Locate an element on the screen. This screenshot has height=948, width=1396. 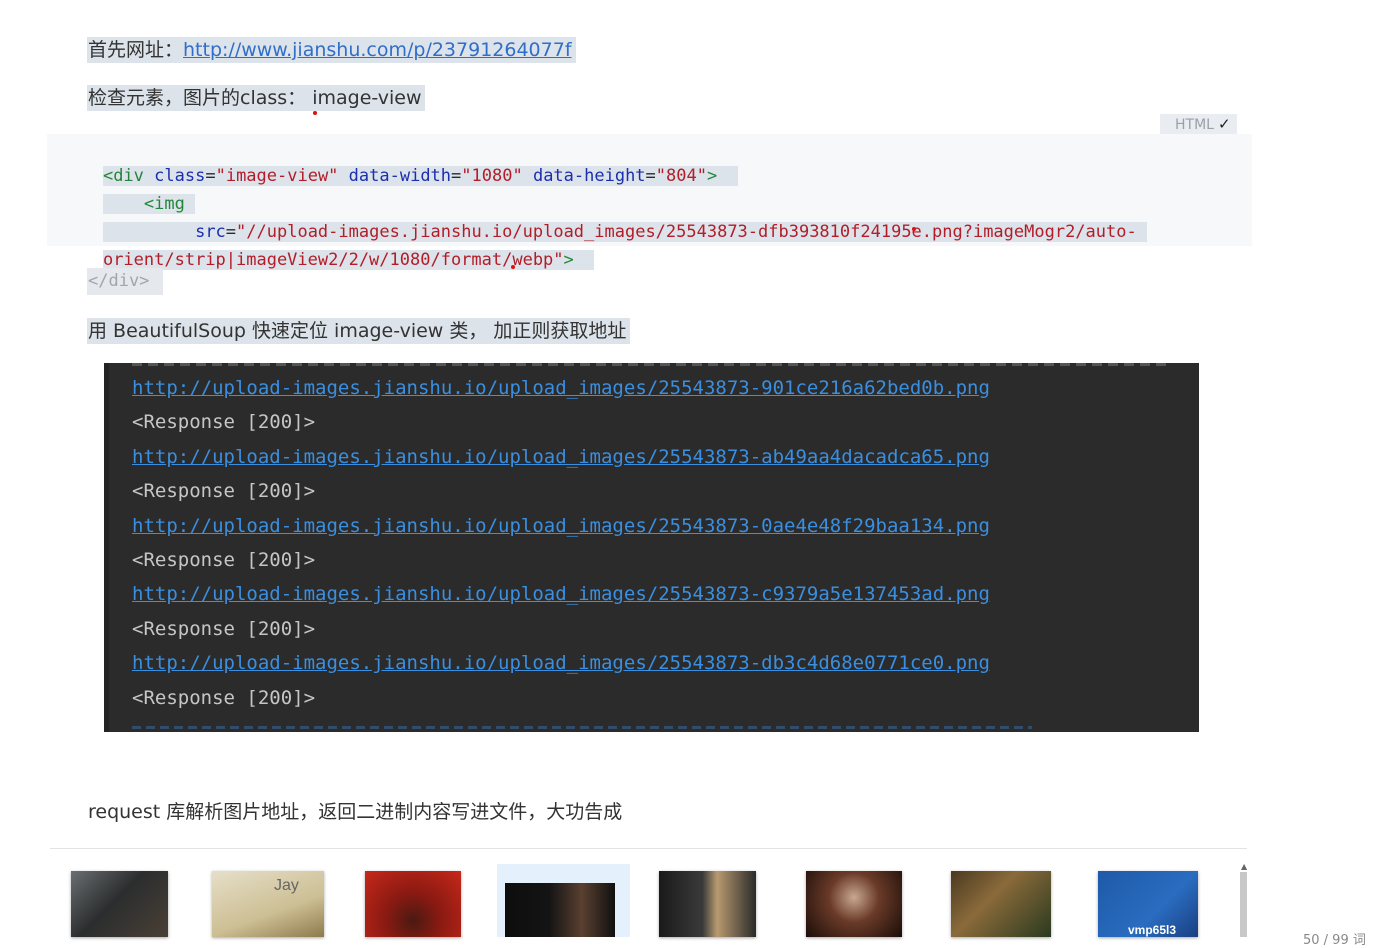
gallery-thumbnail: Jay is located at coordinates (268, 904).